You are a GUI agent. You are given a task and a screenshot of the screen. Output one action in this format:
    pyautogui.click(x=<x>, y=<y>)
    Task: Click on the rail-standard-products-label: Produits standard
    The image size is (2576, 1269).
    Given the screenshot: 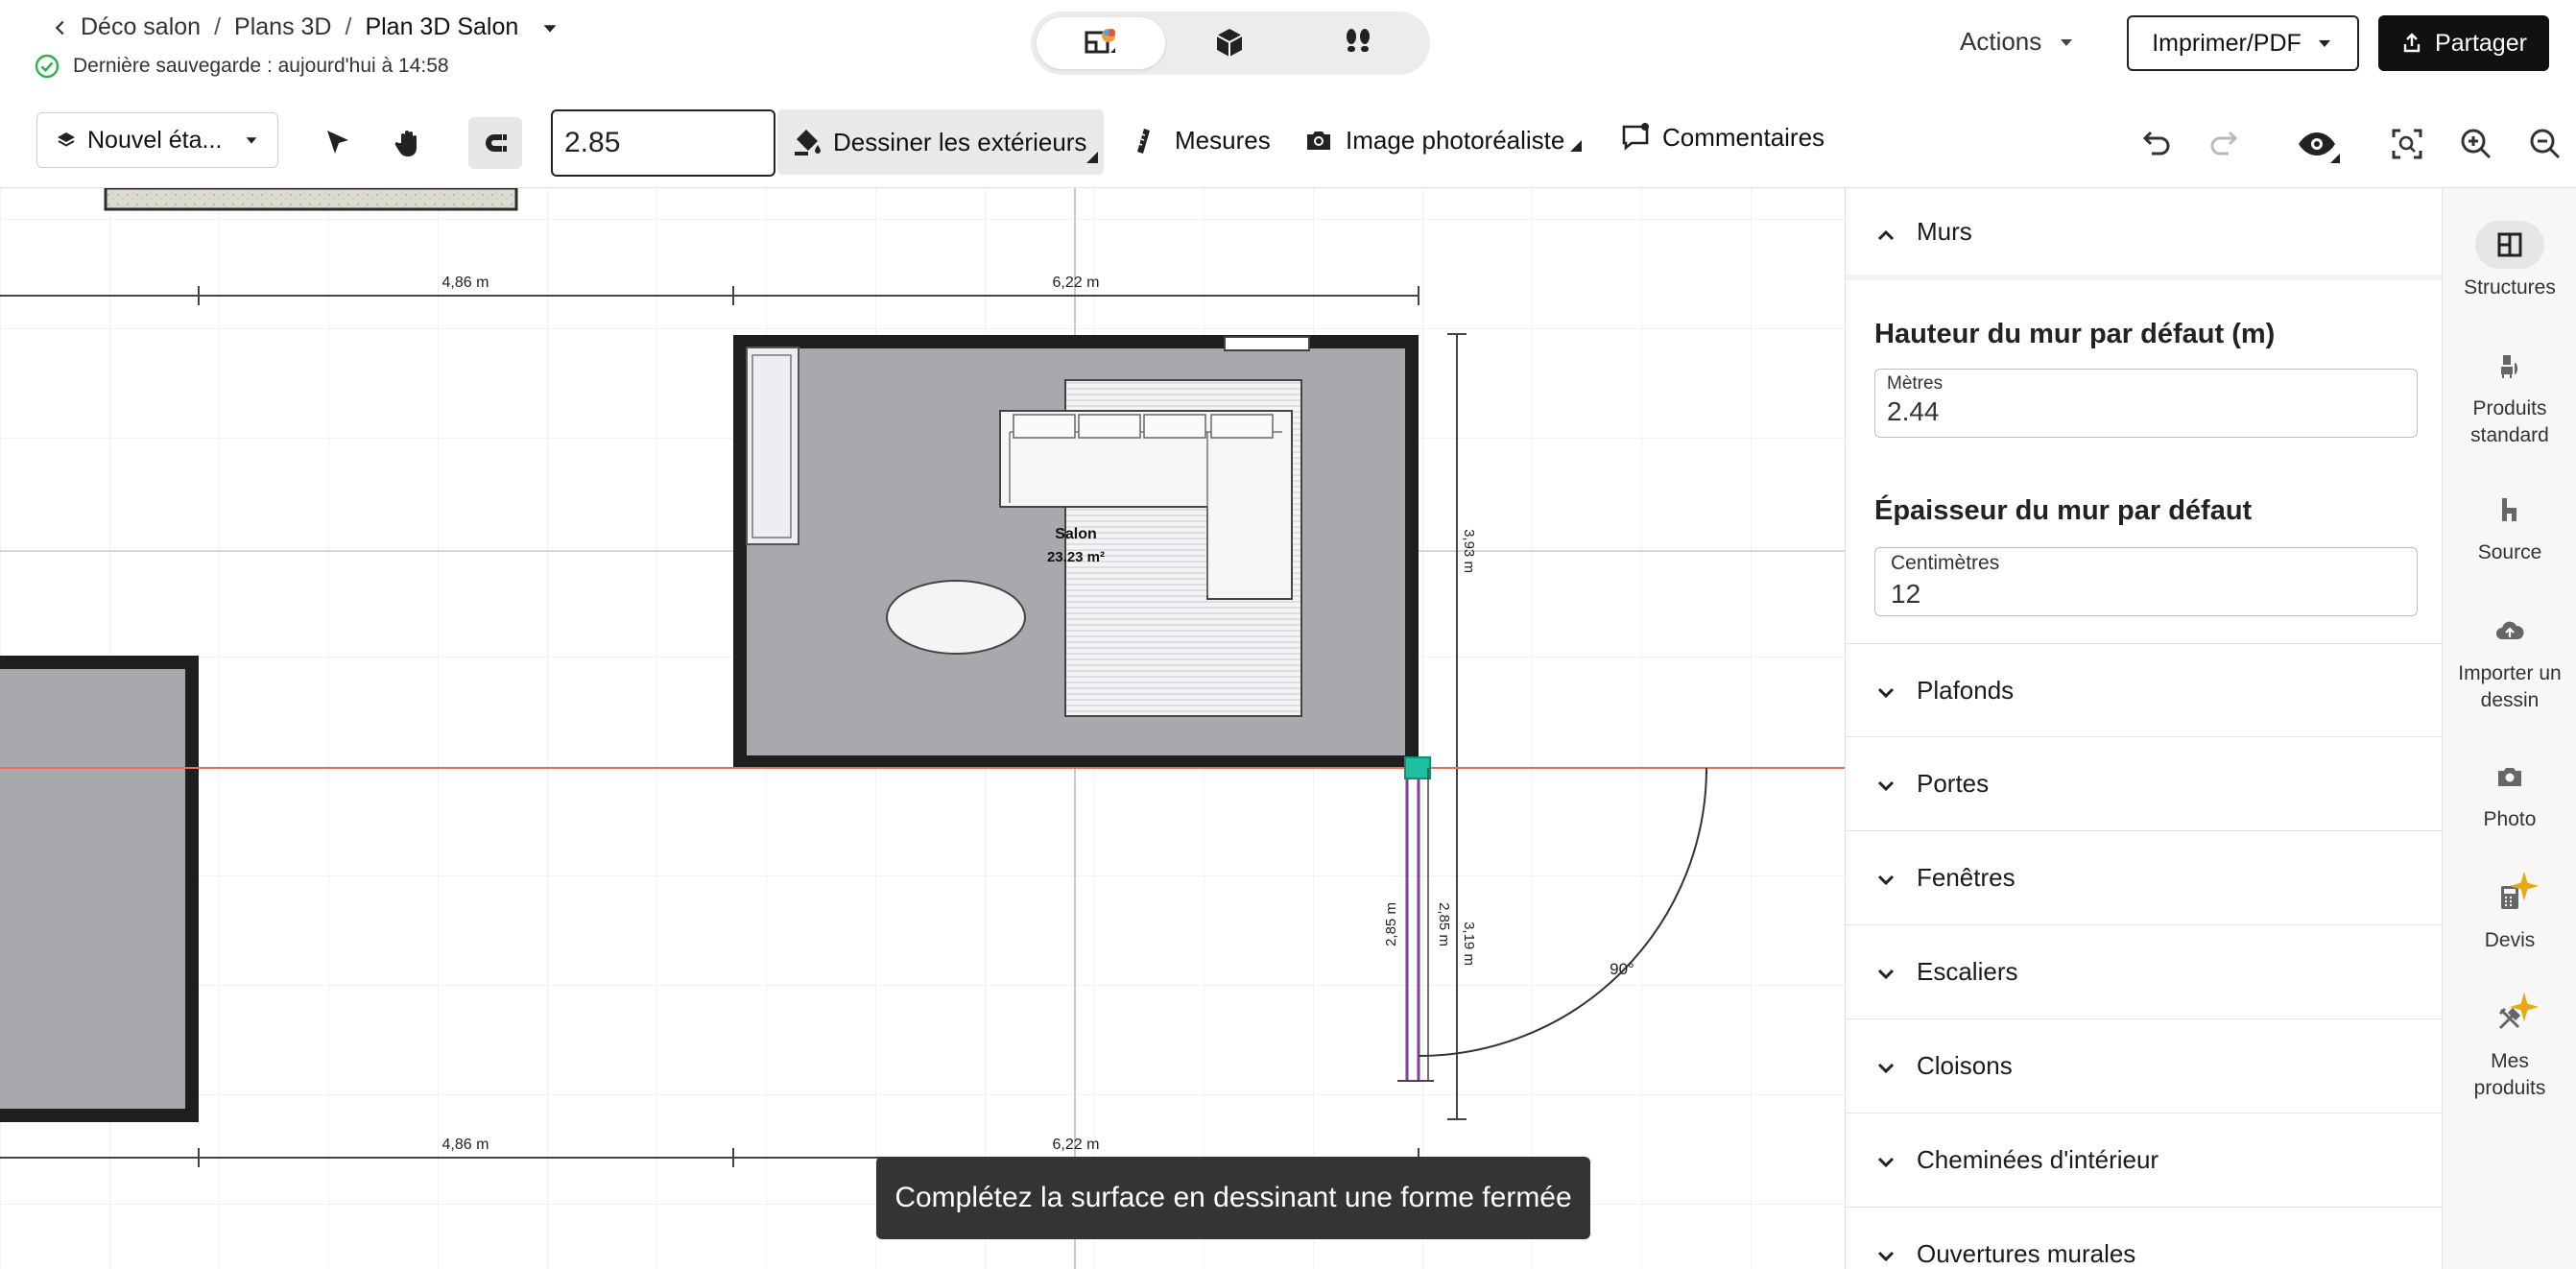 What is the action you would take?
    pyautogui.click(x=2509, y=421)
    